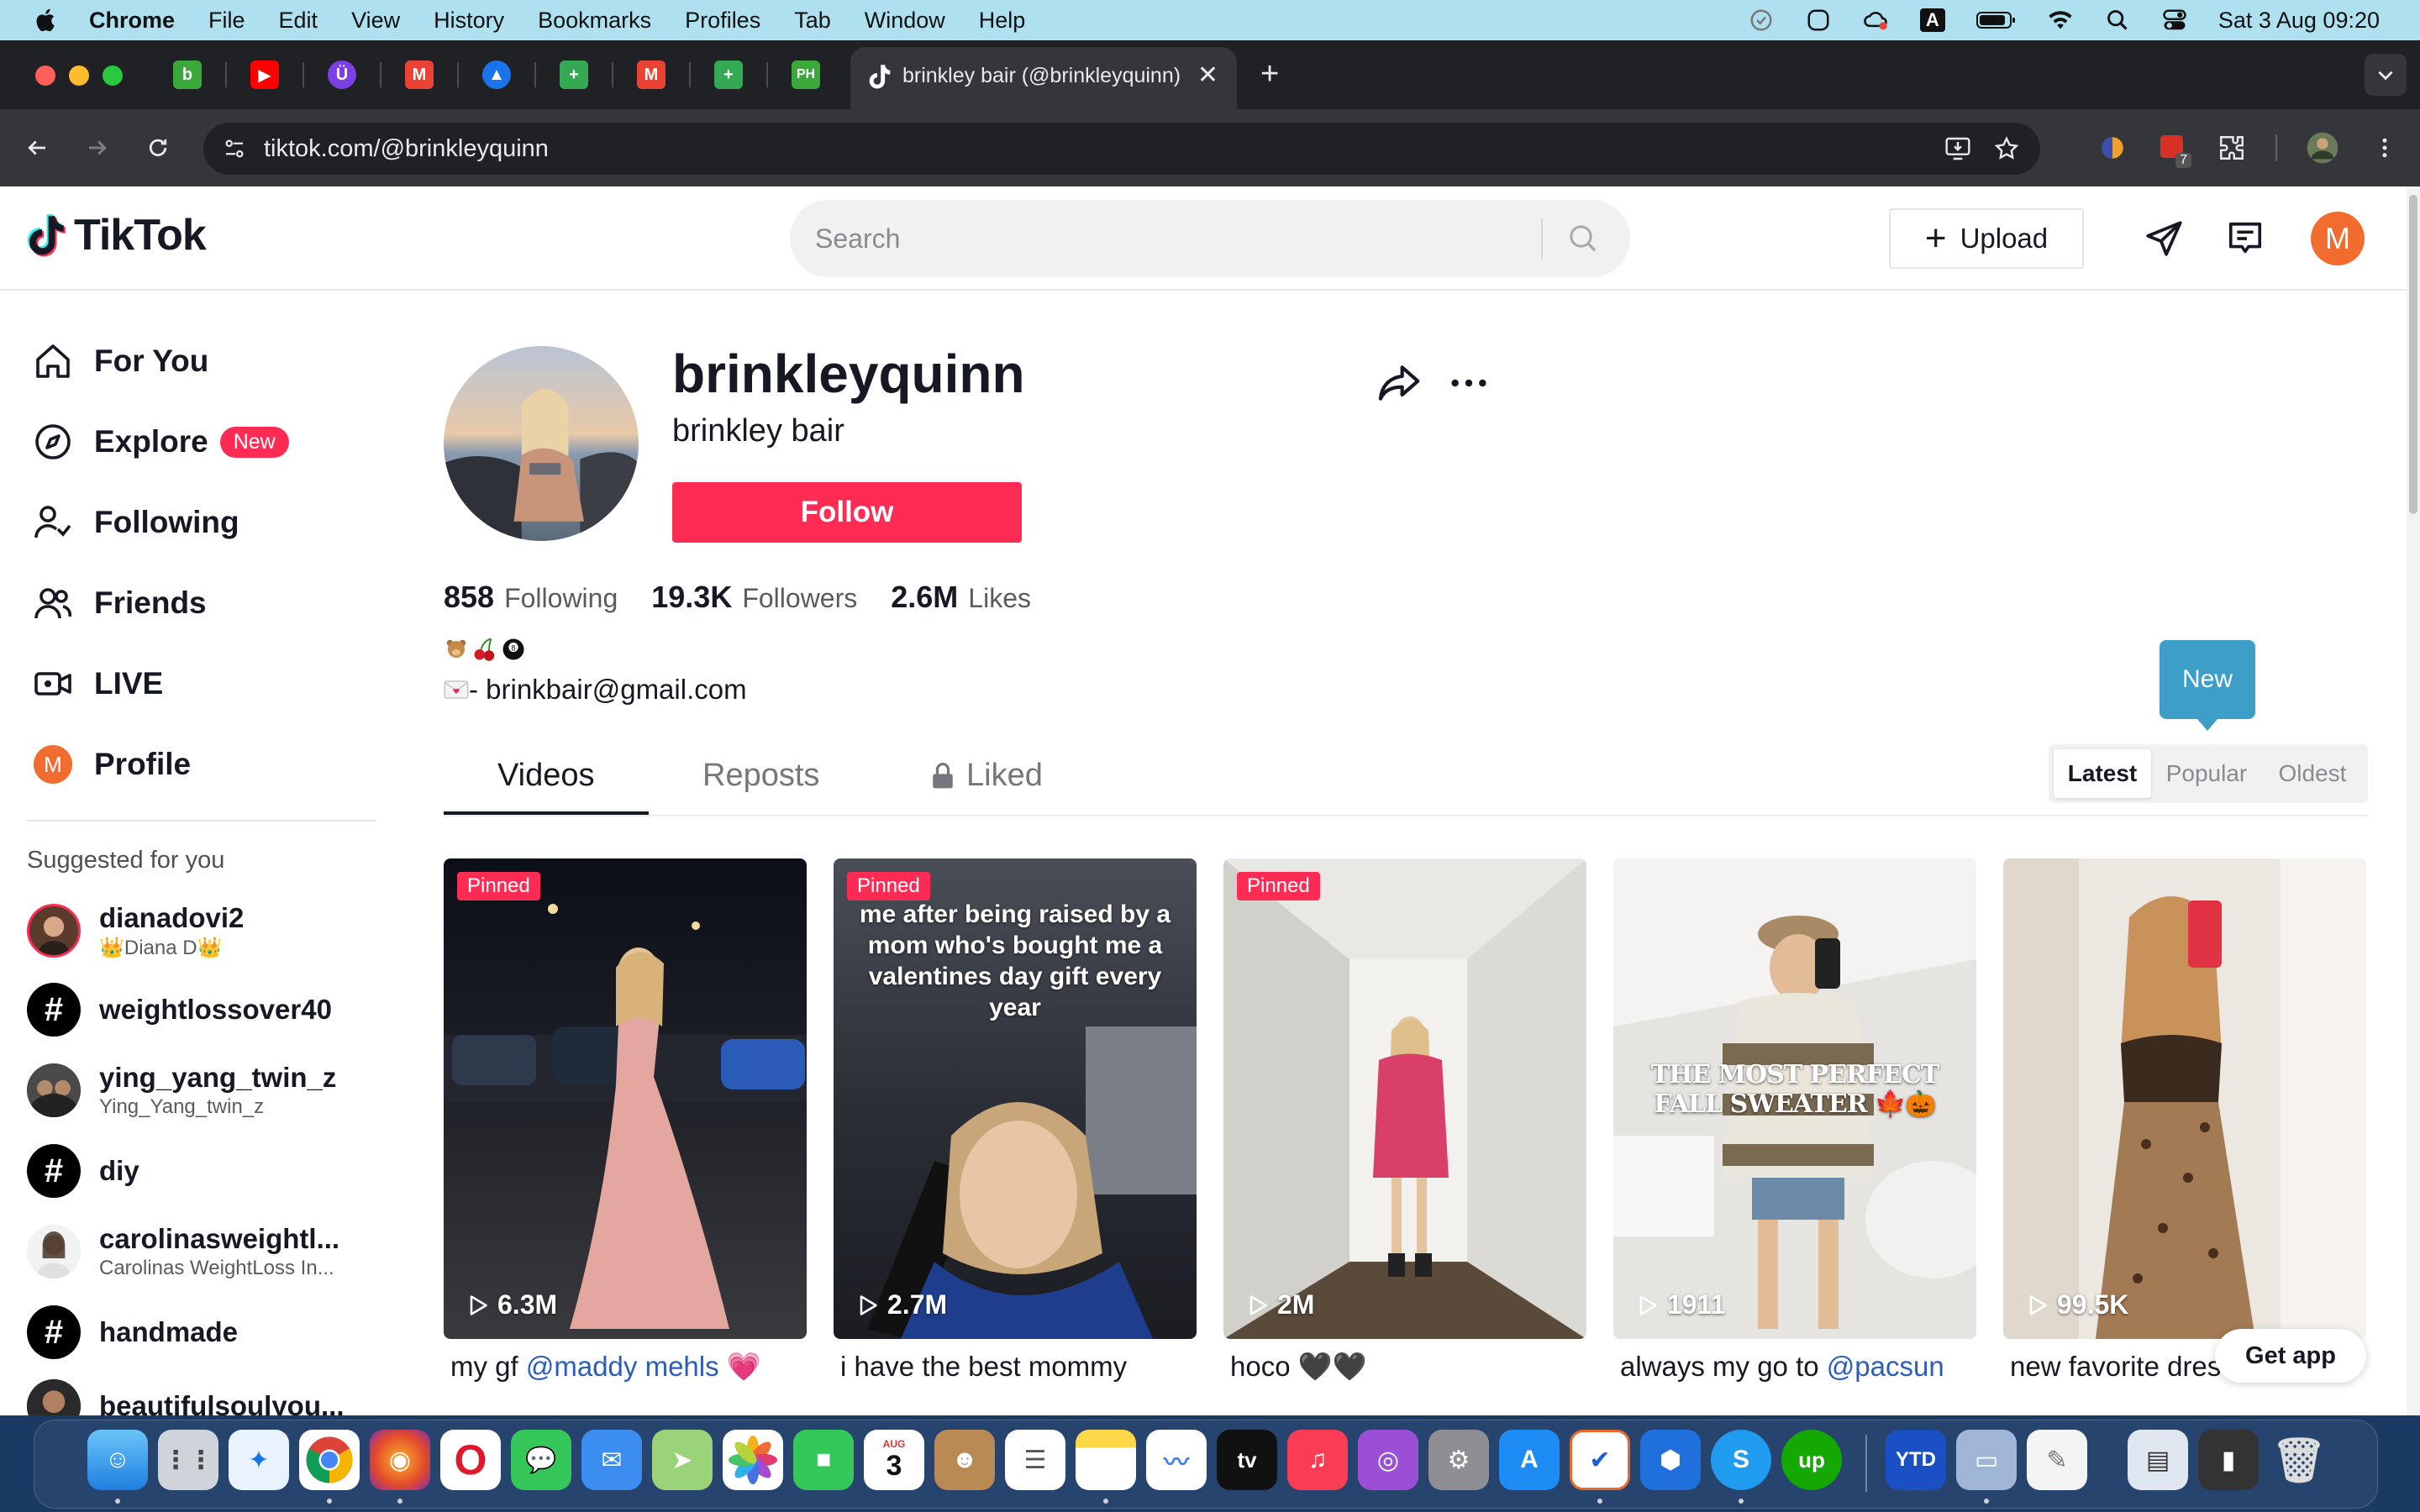  What do you see at coordinates (1818, 20) in the screenshot?
I see `rounded-square-icon` at bounding box center [1818, 20].